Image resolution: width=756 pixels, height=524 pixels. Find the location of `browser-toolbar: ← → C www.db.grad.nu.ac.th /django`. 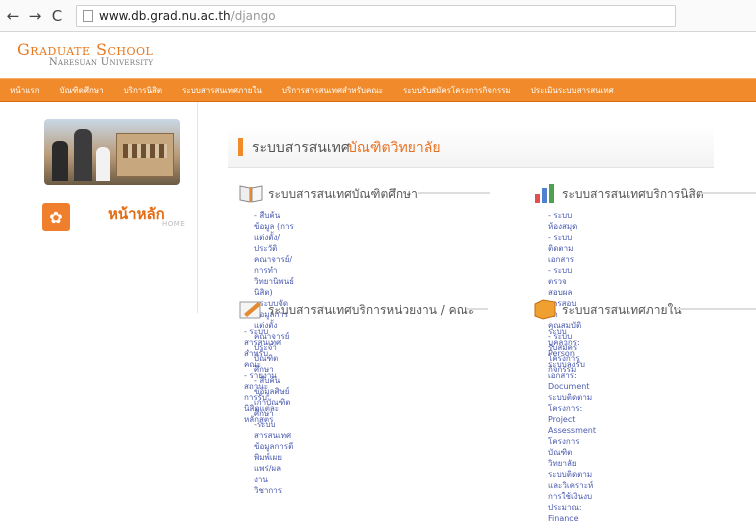

browser-toolbar: ← → C www.db.grad.nu.ac.th /django is located at coordinates (378, 16).